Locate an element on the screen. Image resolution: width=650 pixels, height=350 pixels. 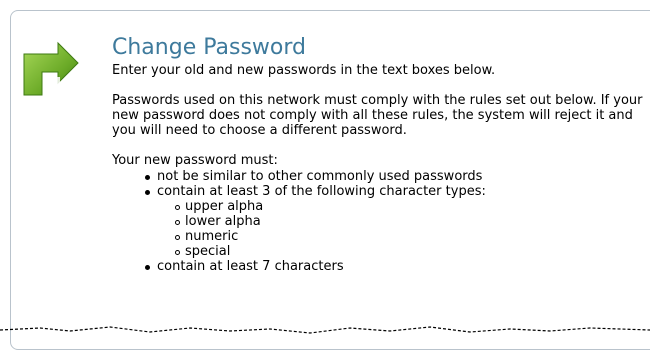
character-type-item: numeric is located at coordinates (411, 236).